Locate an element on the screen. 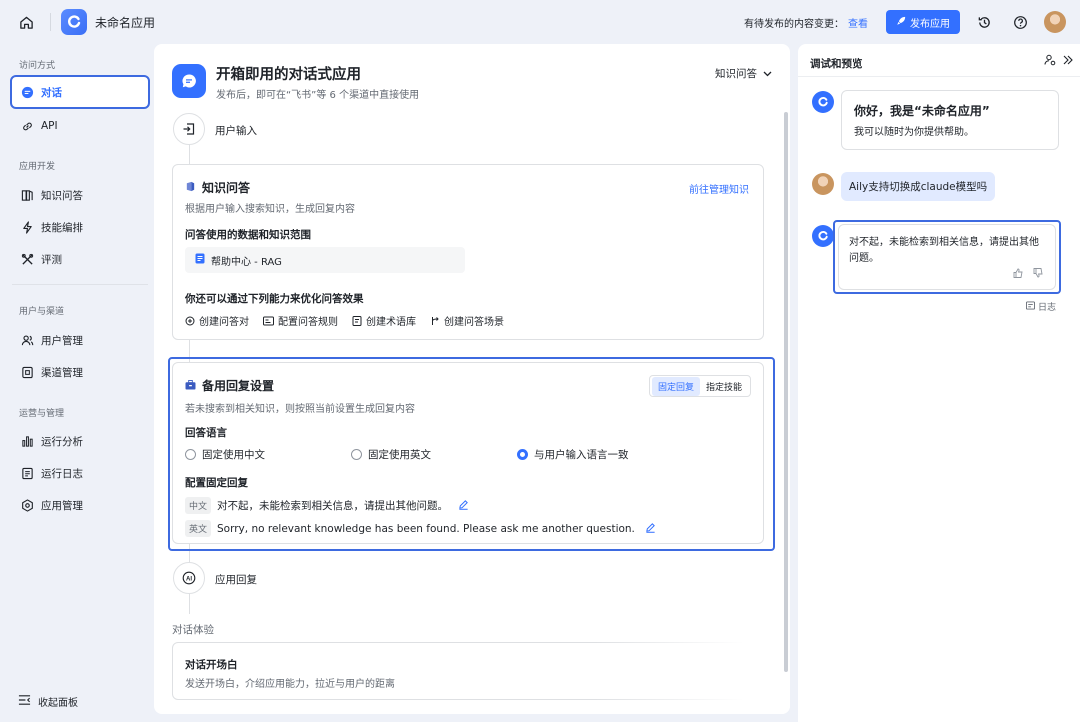 This screenshot has width=1080, height=722. fixed-reply-tab: 固定回复 is located at coordinates (675, 386).